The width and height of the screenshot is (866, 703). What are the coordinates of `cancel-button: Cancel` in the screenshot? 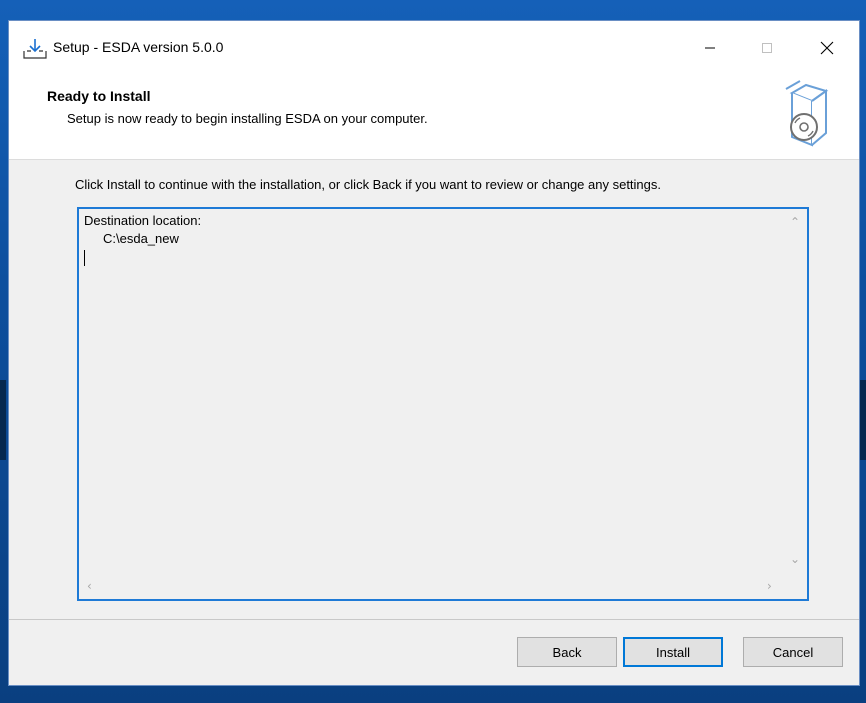 It's located at (793, 652).